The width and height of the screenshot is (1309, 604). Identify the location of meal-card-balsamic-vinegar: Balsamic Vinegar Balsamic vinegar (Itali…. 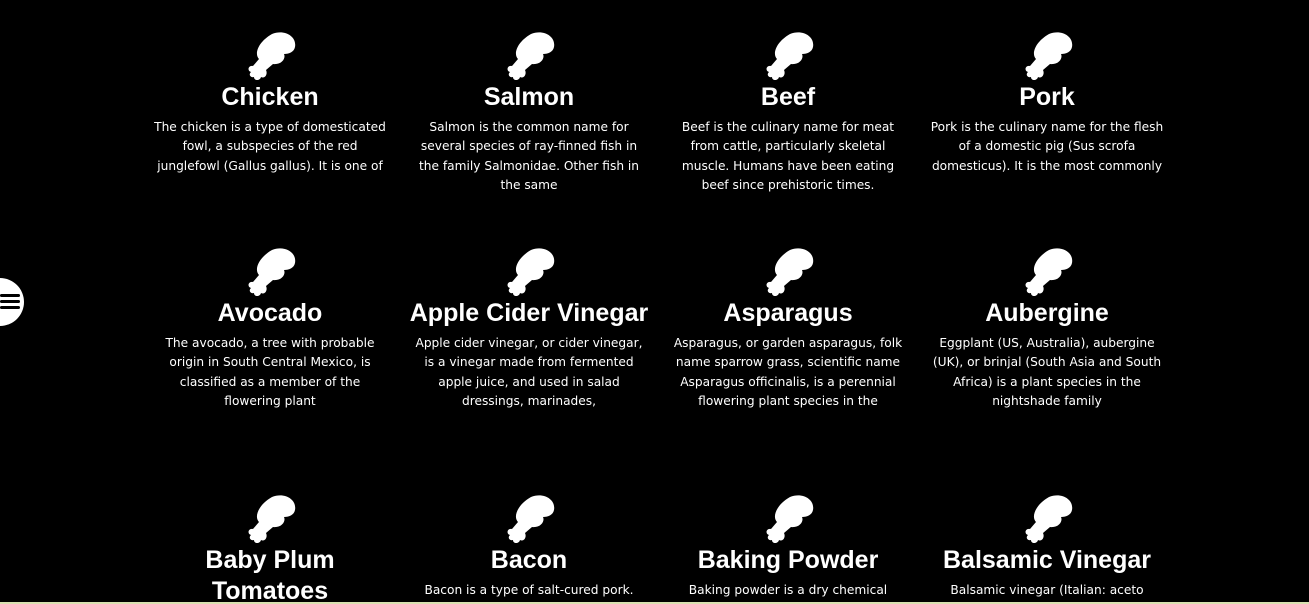
(1047, 546).